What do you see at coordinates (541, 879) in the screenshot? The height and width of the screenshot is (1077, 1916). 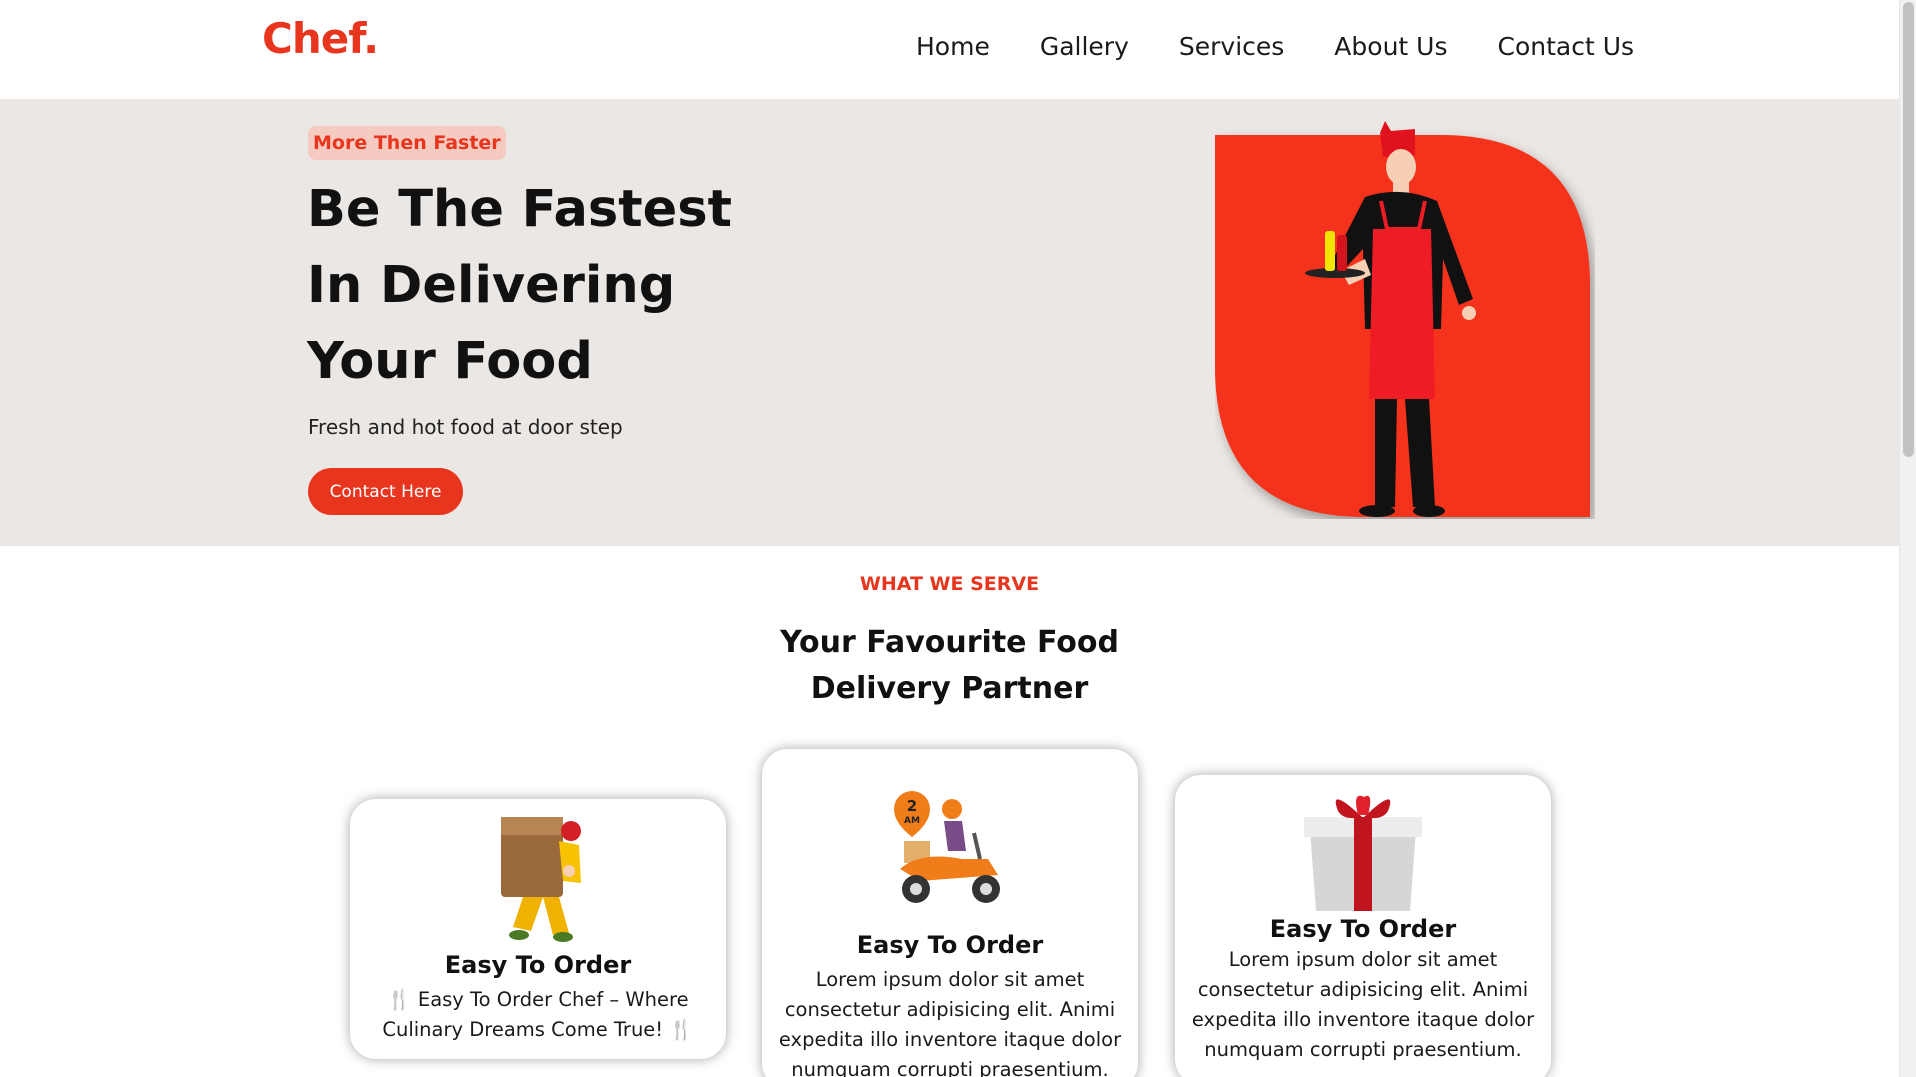 I see `delivery-man-carrying-box-icon` at bounding box center [541, 879].